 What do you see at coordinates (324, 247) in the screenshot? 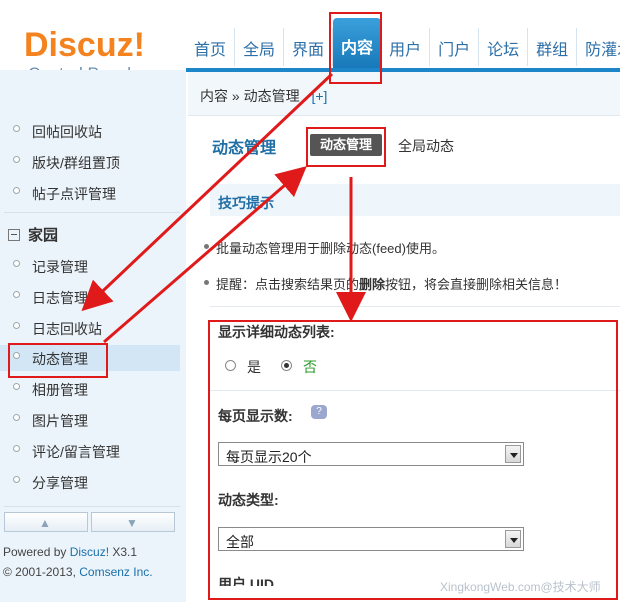
I see `tip-batch-delete: 批量动态管理用于删除动态(feed)使用。` at bounding box center [324, 247].